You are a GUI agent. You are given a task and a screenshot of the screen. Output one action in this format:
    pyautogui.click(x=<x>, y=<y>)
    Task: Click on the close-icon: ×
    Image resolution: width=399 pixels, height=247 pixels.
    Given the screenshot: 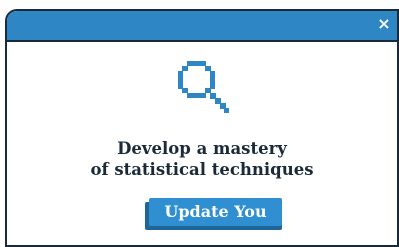 What is the action you would take?
    pyautogui.click(x=384, y=24)
    